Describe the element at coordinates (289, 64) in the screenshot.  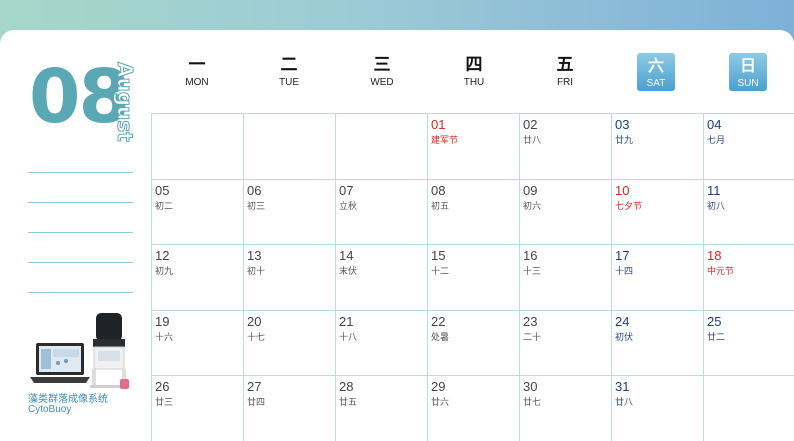
I see `weekday-cn: 二` at that location.